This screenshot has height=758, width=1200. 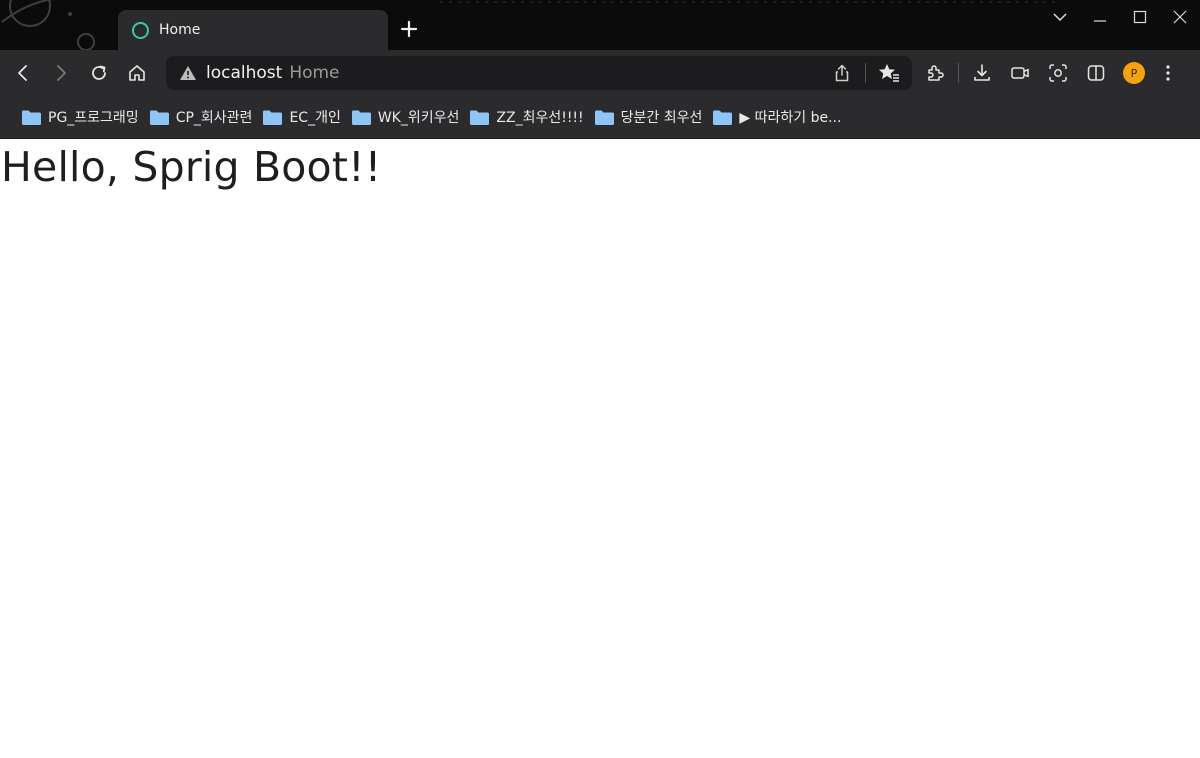 I want to click on window-controls, so click(x=1120, y=17).